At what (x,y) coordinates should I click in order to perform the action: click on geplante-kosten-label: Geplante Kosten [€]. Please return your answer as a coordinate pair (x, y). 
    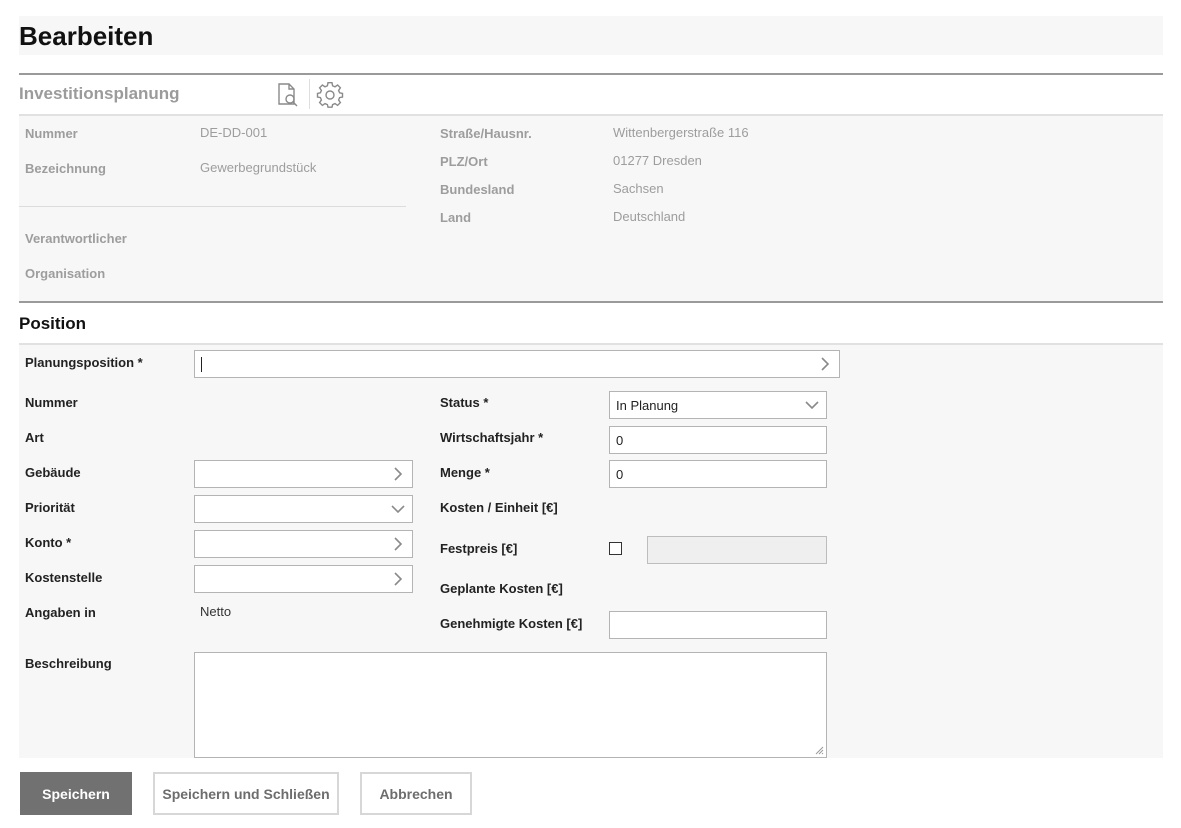
    Looking at the image, I should click on (501, 588).